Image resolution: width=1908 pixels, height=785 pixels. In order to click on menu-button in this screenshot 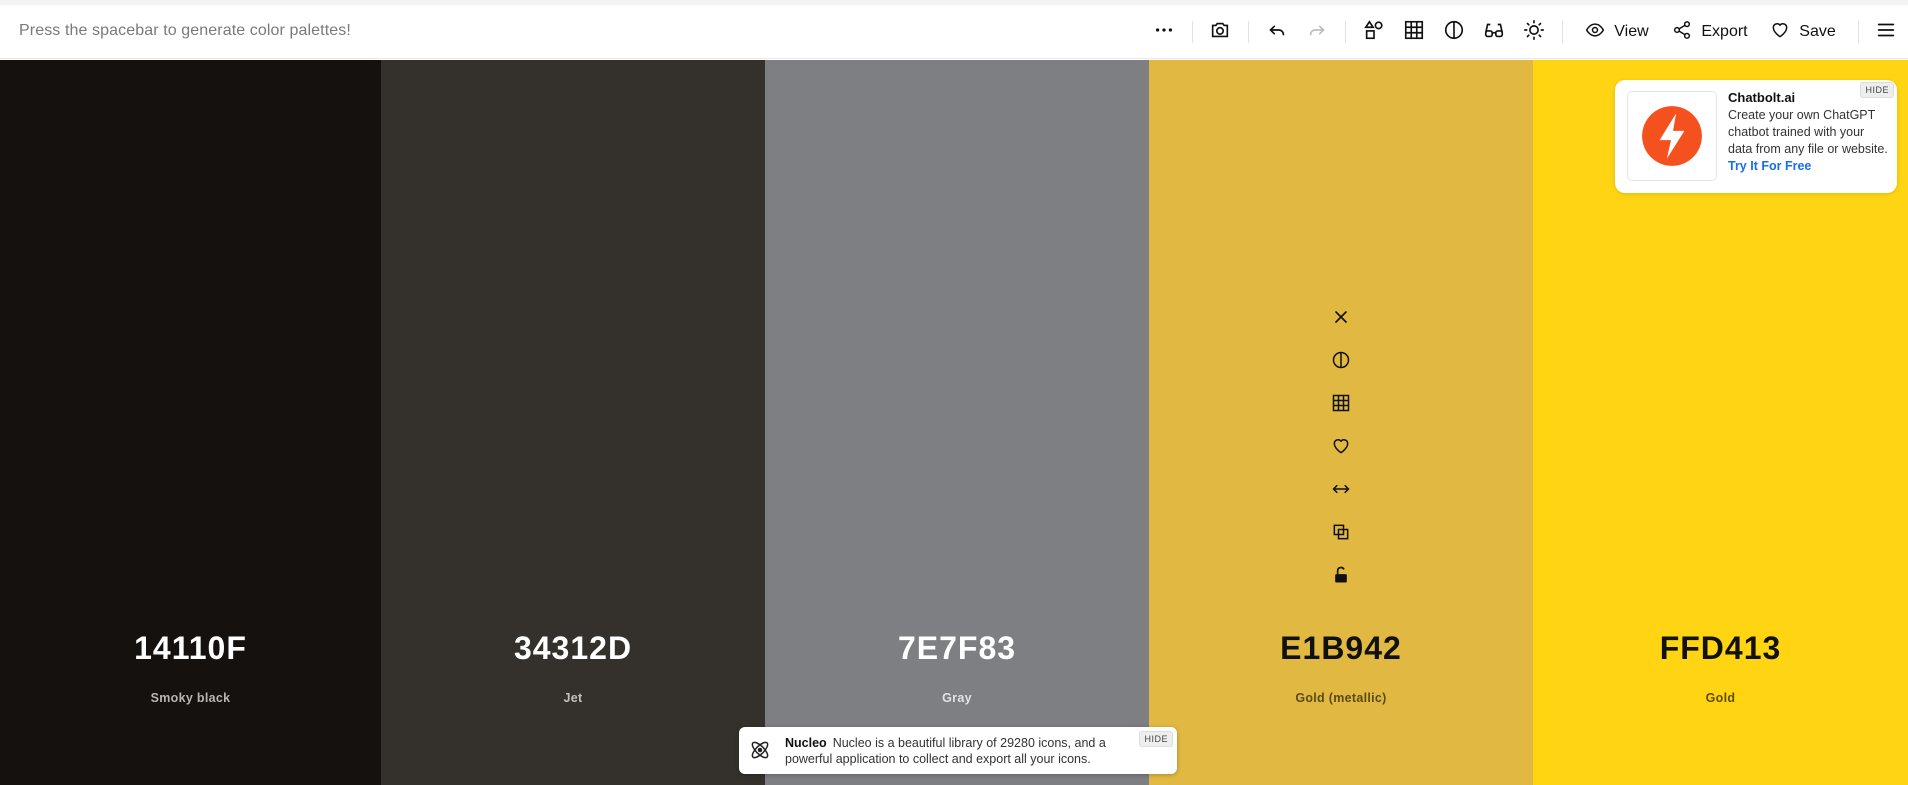, I will do `click(1886, 32)`.